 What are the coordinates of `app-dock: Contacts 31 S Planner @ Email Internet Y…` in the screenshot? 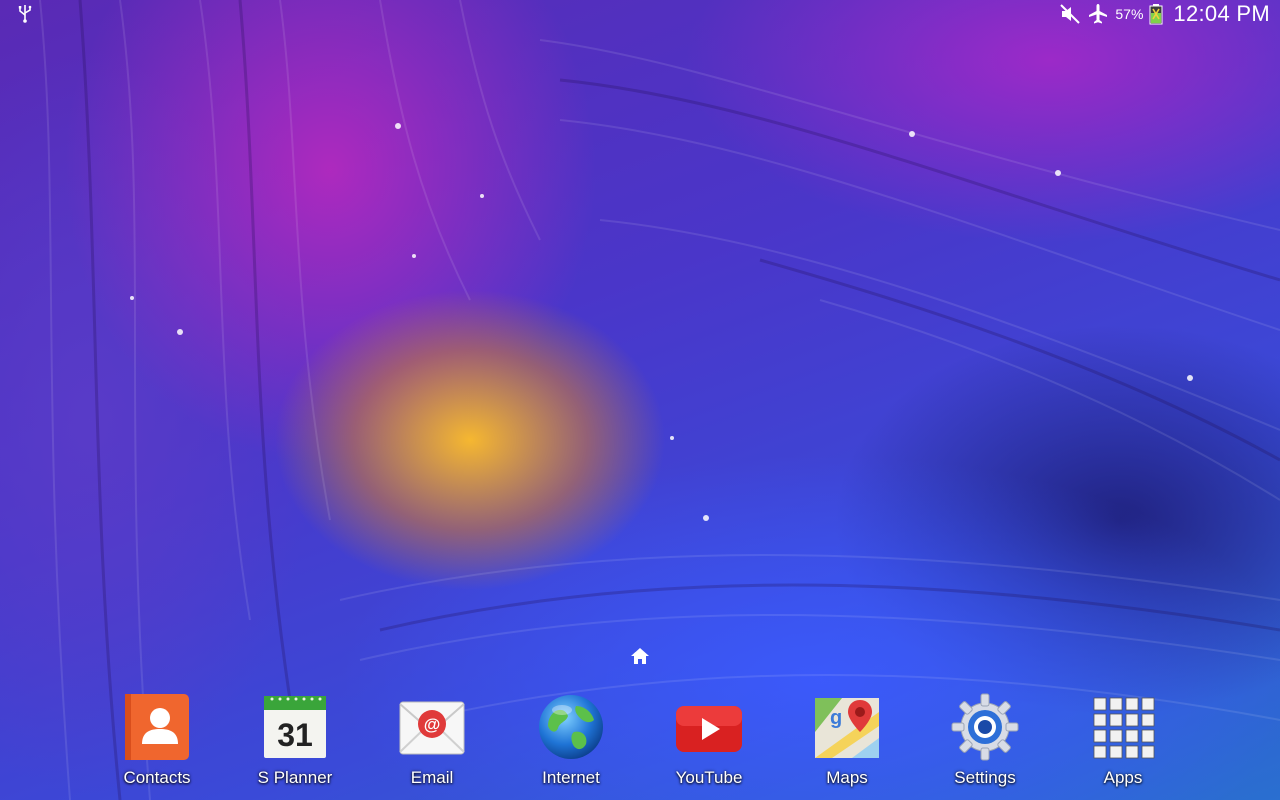 It's located at (640, 744).